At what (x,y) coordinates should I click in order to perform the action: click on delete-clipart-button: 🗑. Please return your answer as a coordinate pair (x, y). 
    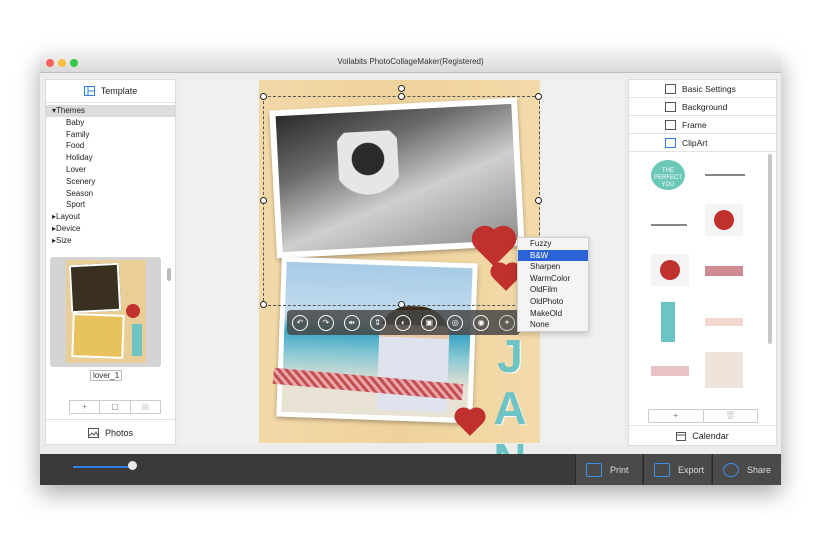
    Looking at the image, I should click on (731, 416).